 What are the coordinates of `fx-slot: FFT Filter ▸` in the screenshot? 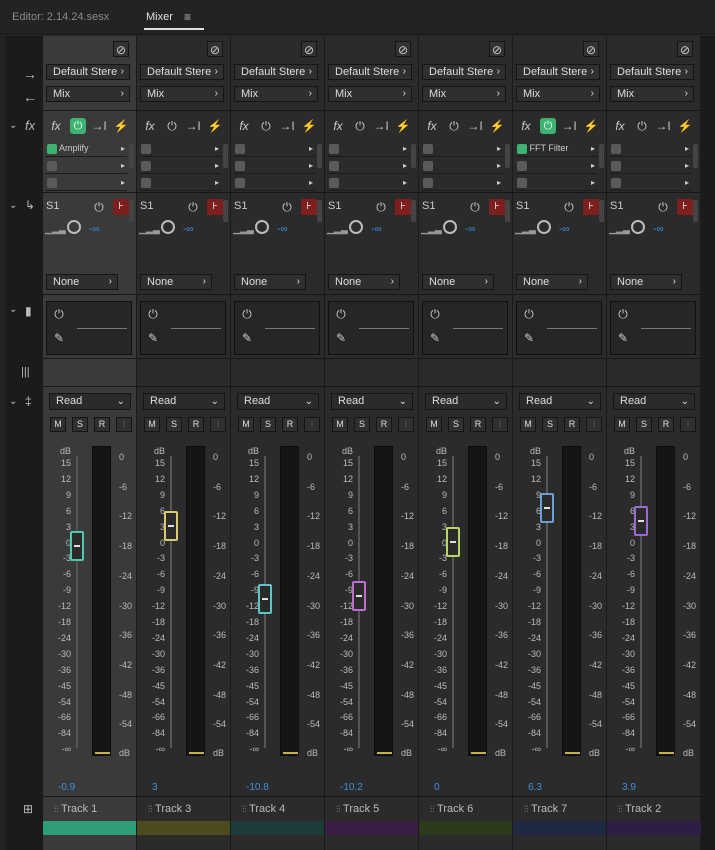 It's located at (556, 150).